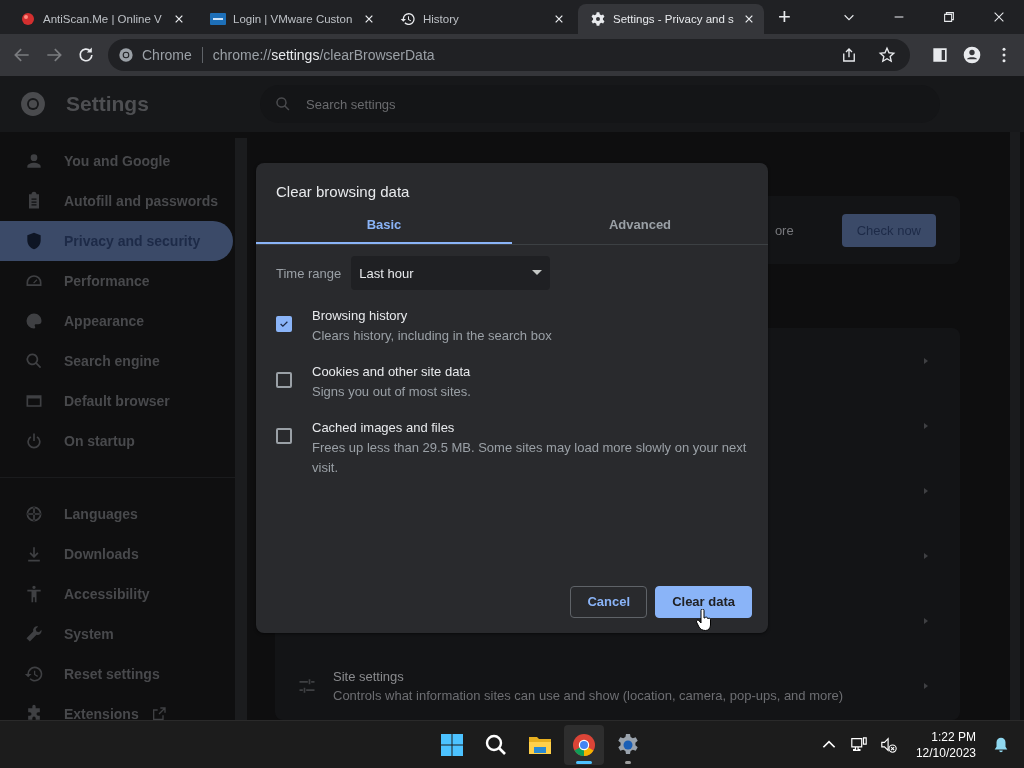 The width and height of the screenshot is (1024, 768). What do you see at coordinates (704, 620) in the screenshot?
I see `hand-cursor-icon` at bounding box center [704, 620].